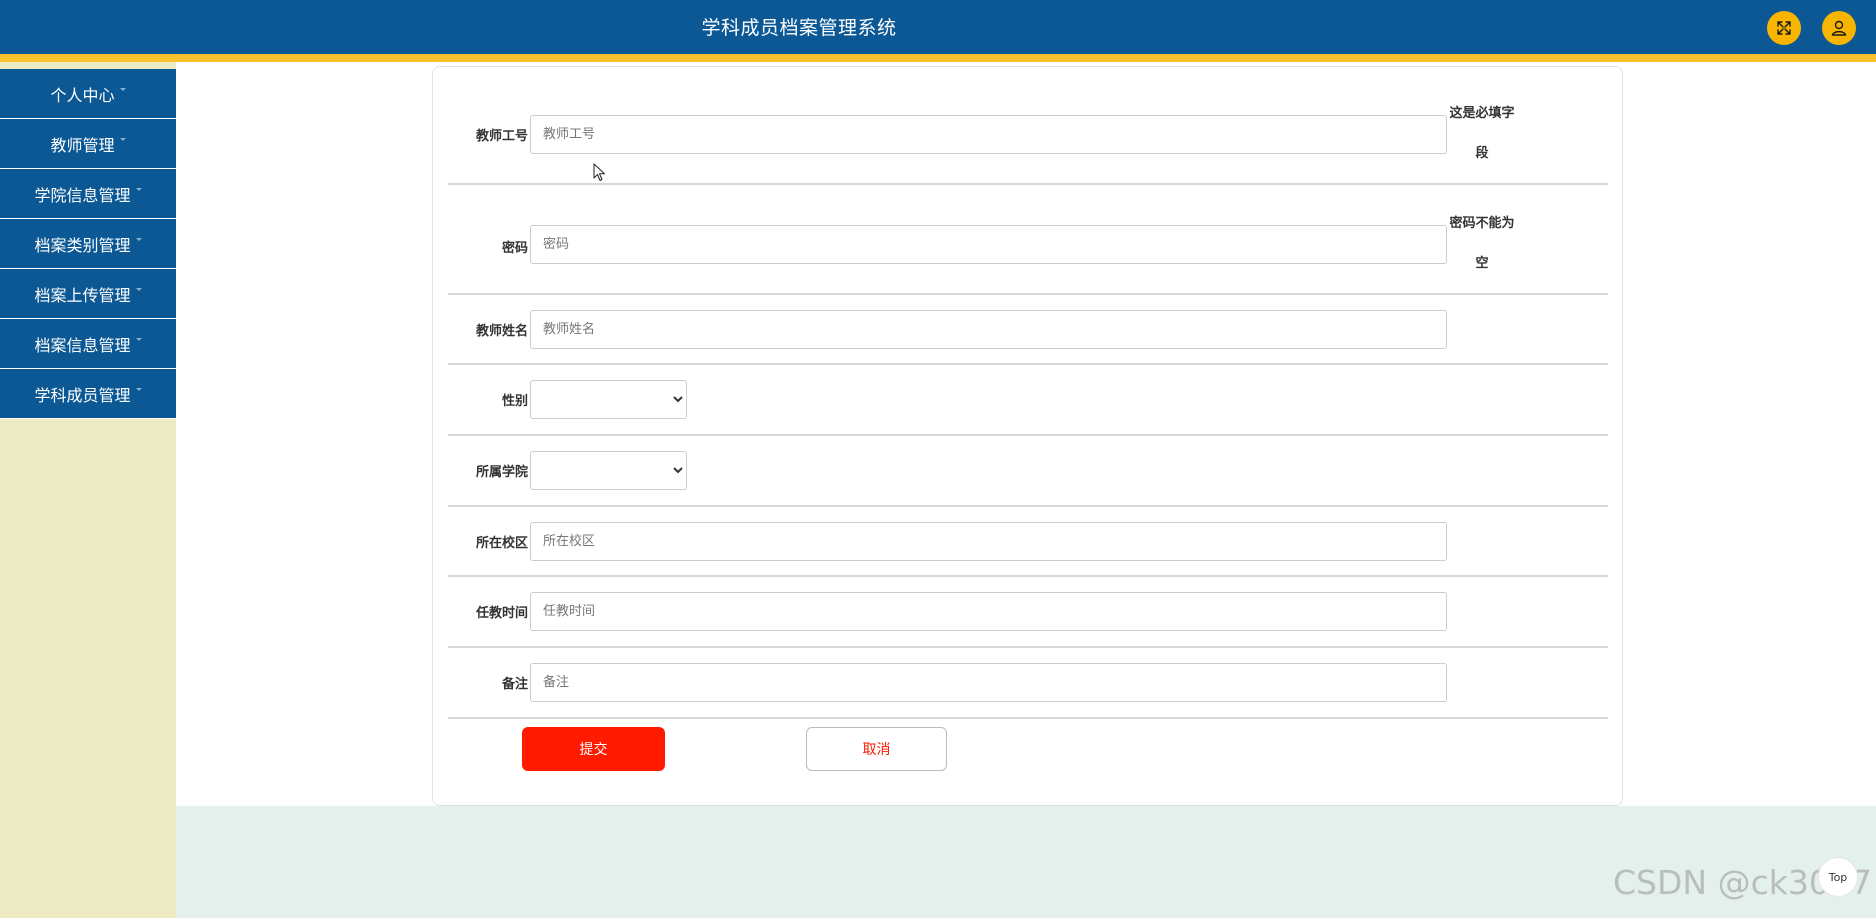  I want to click on sidebar-item-archive-upload-management: 档案上传管理, so click(88, 294).